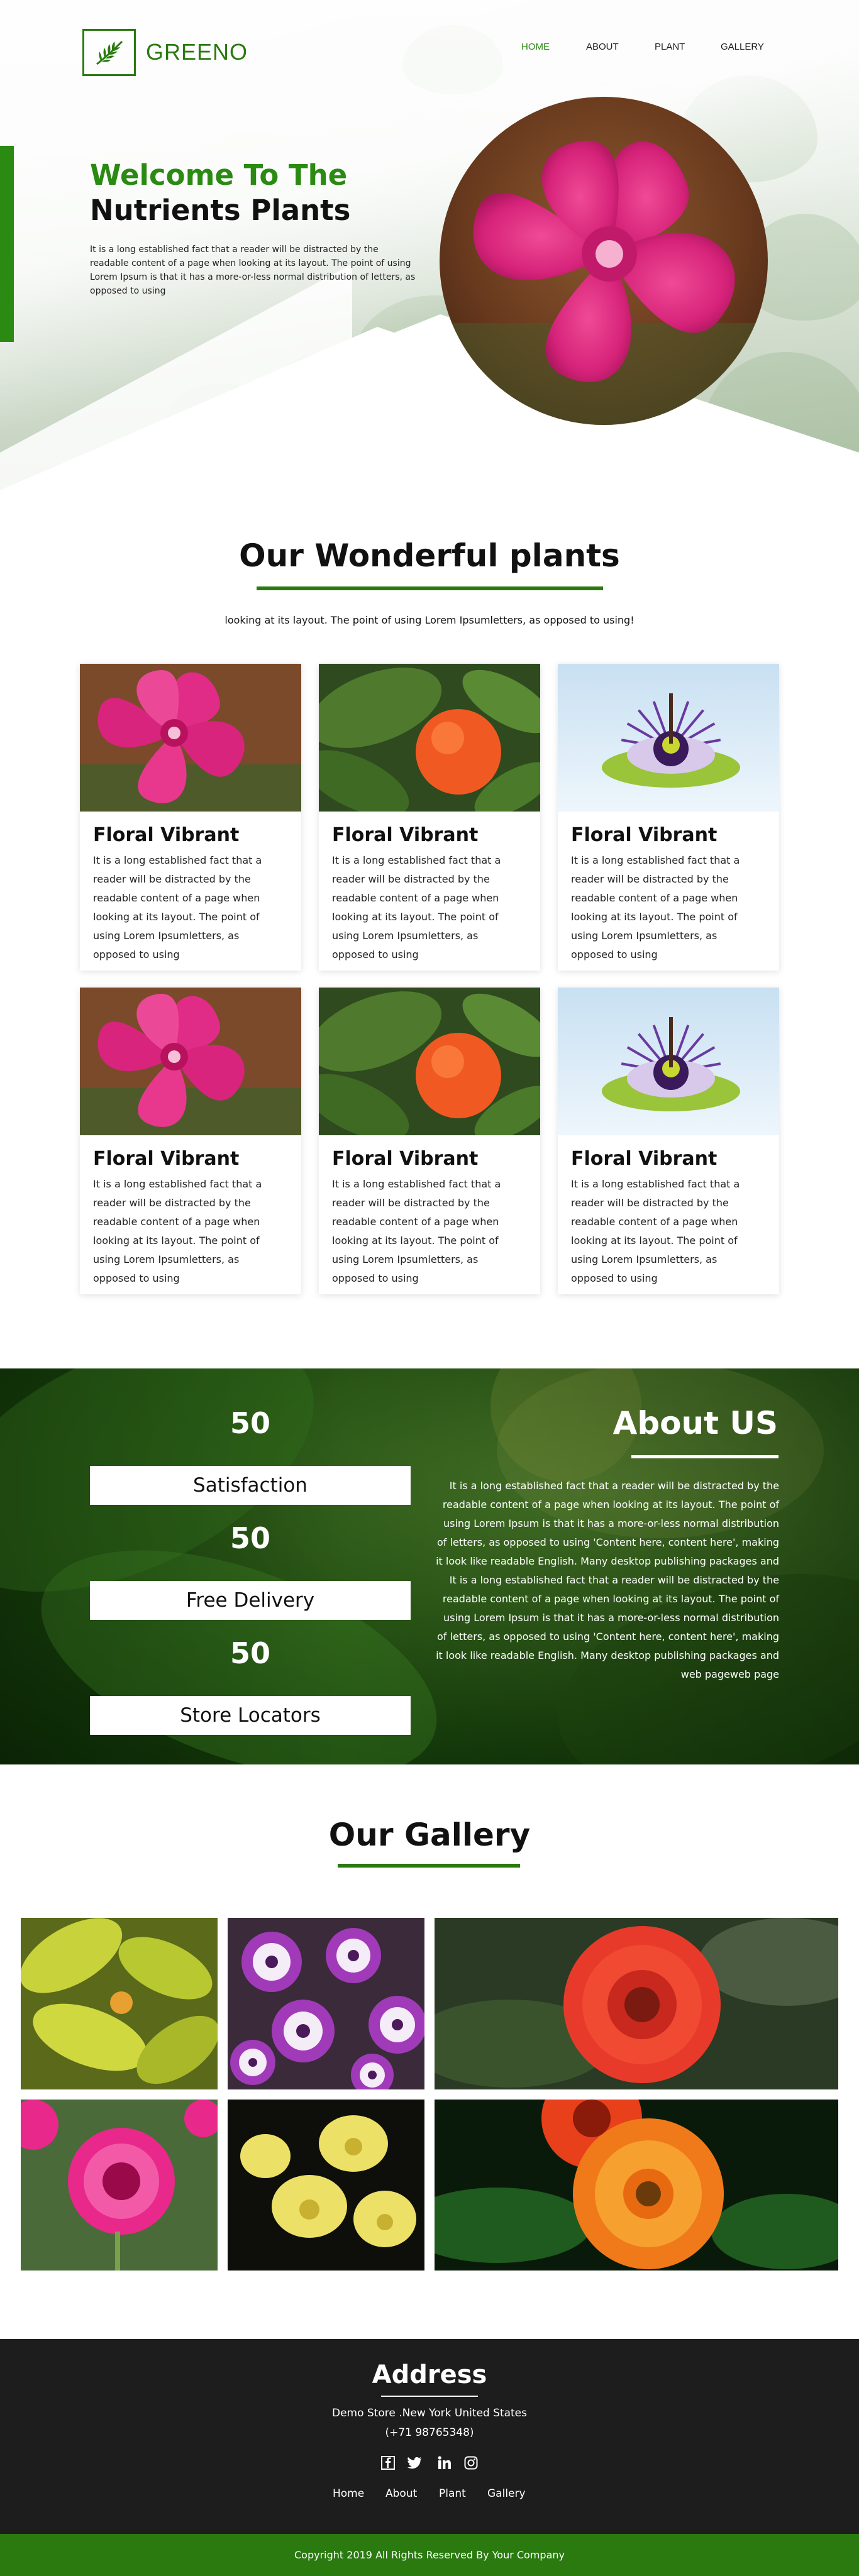 Image resolution: width=859 pixels, height=2576 pixels. I want to click on stat-label-box: Satisfaction, so click(250, 1485).